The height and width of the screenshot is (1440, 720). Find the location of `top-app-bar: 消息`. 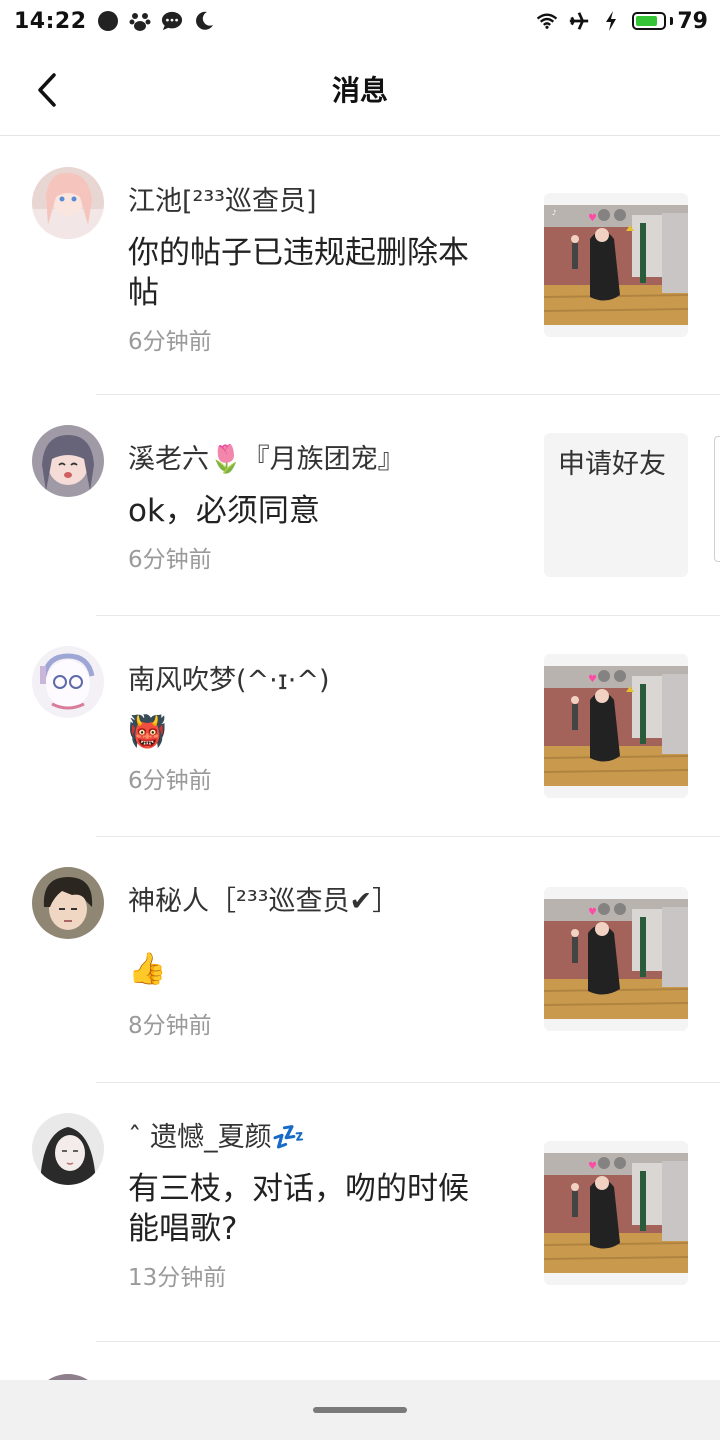

top-app-bar: 消息 is located at coordinates (360, 89).